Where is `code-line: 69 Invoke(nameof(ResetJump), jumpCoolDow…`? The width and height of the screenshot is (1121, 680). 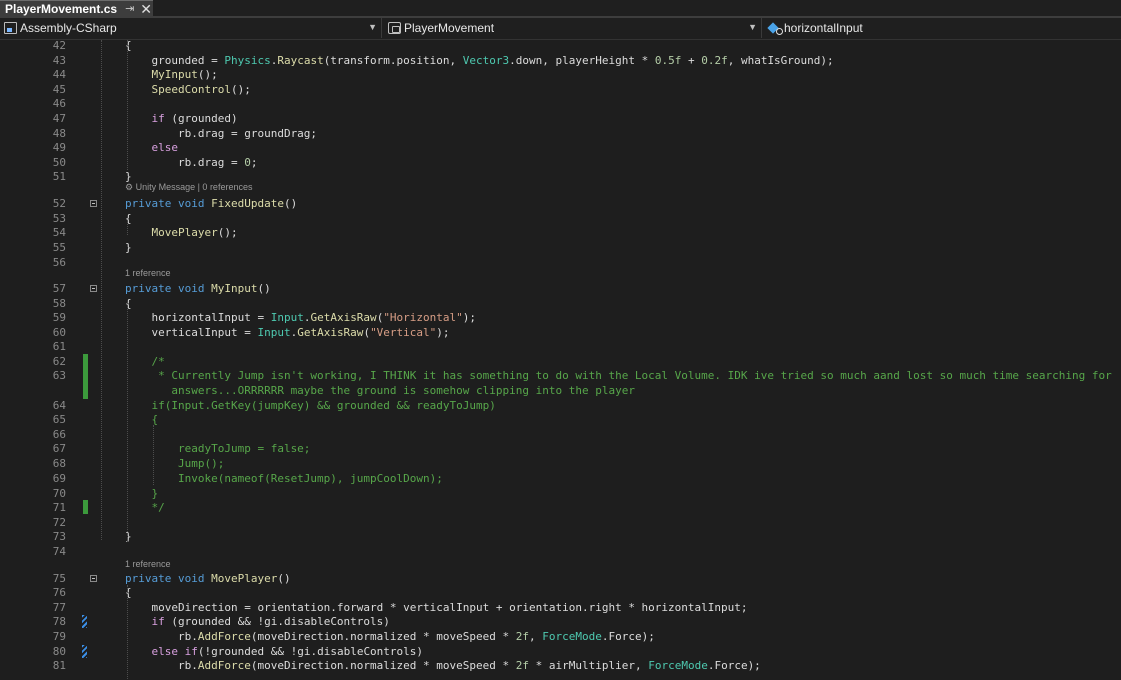 code-line: 69 Invoke(nameof(ResetJump), jumpCoolDow… is located at coordinates (560, 478).